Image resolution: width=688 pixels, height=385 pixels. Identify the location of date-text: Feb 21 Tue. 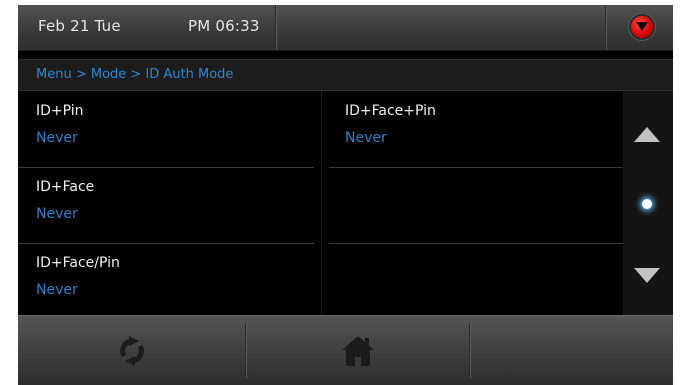
(79, 26).